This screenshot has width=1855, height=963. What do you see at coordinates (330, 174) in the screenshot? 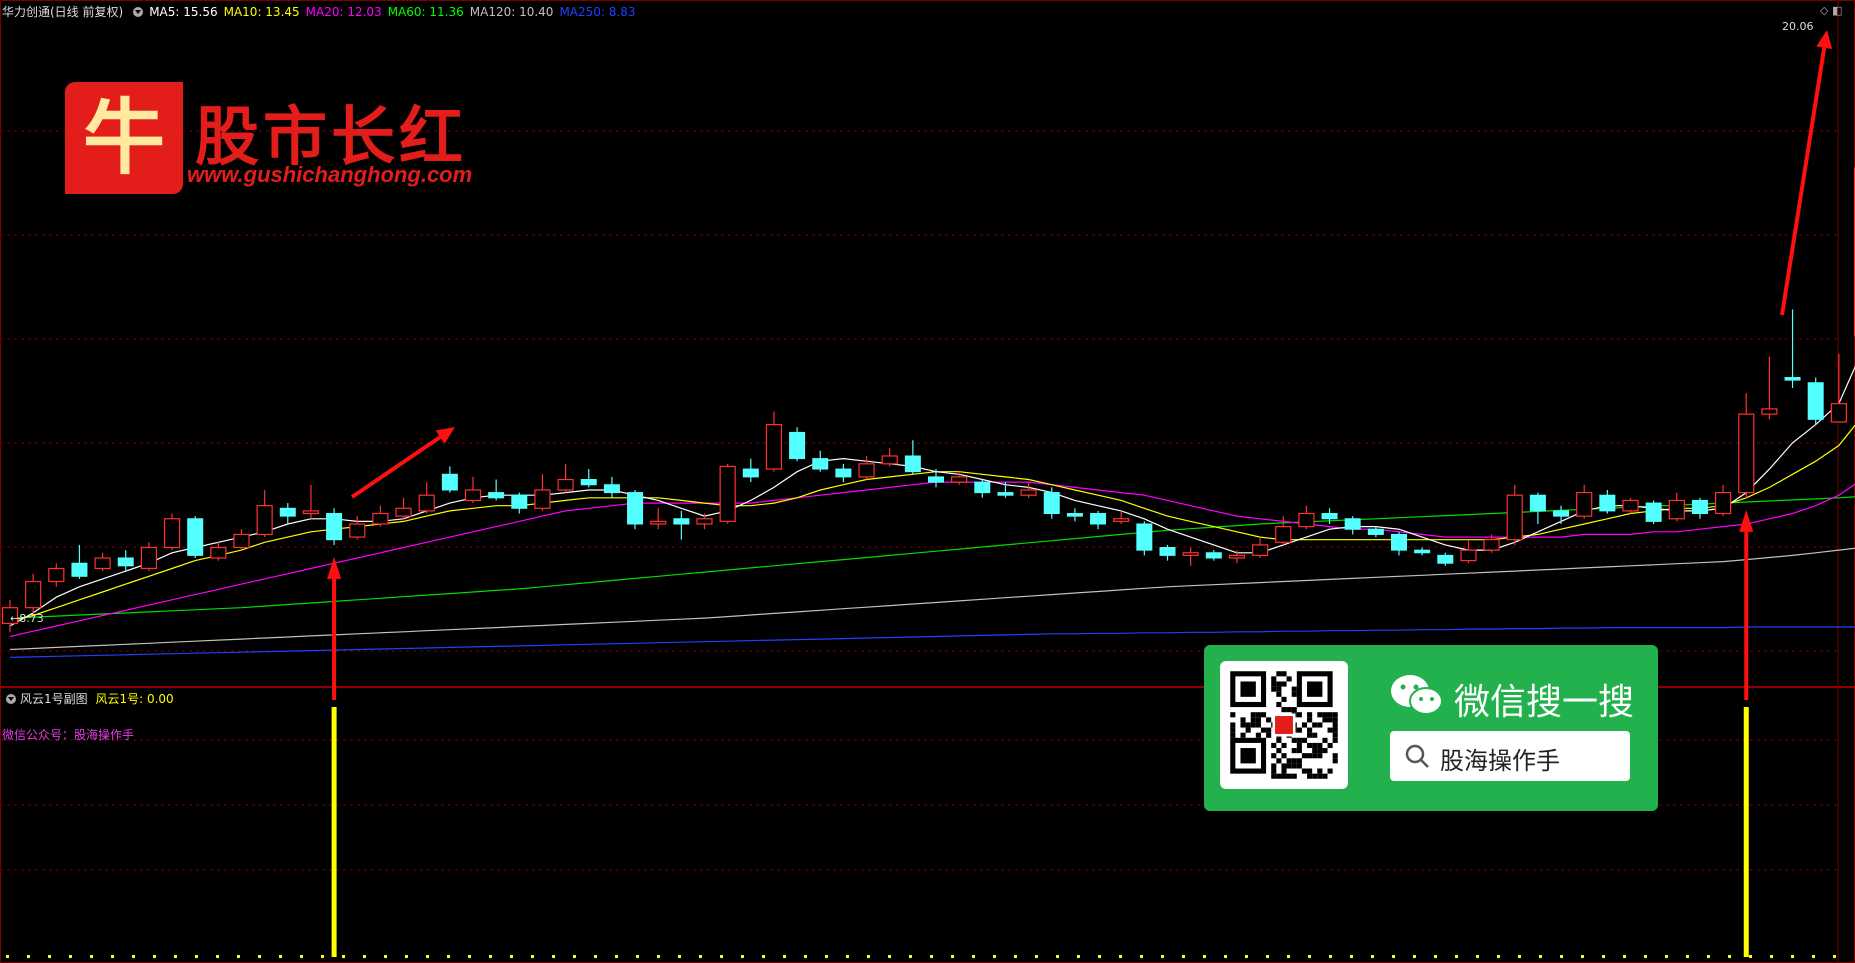
I see `logo-url: www.gushichanghong.com` at bounding box center [330, 174].